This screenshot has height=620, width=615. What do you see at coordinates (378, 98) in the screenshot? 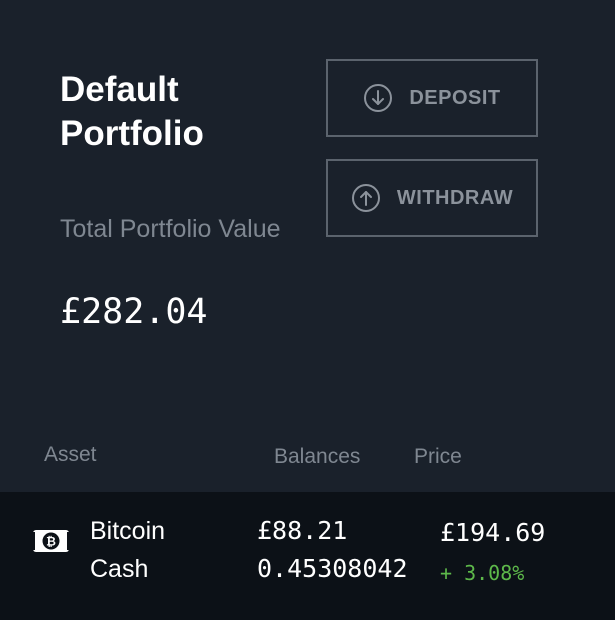
I see `arrow-down-circle-icon` at bounding box center [378, 98].